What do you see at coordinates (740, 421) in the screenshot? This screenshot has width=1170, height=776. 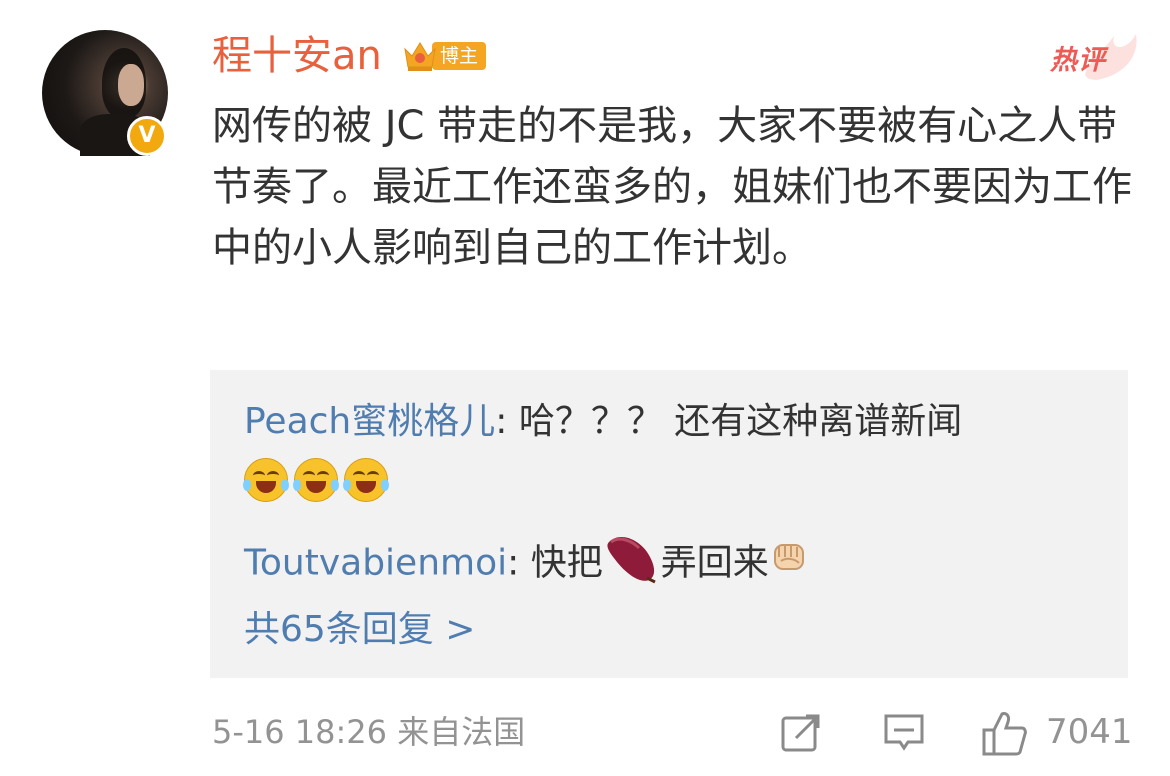 I see `reply-text: 哈？？？ 还有这种离谱新闻` at bounding box center [740, 421].